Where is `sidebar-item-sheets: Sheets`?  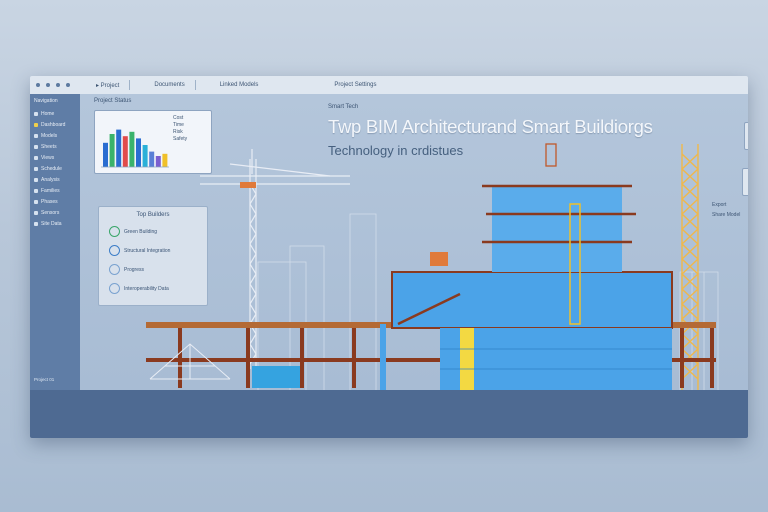 sidebar-item-sheets: Sheets is located at coordinates (55, 146).